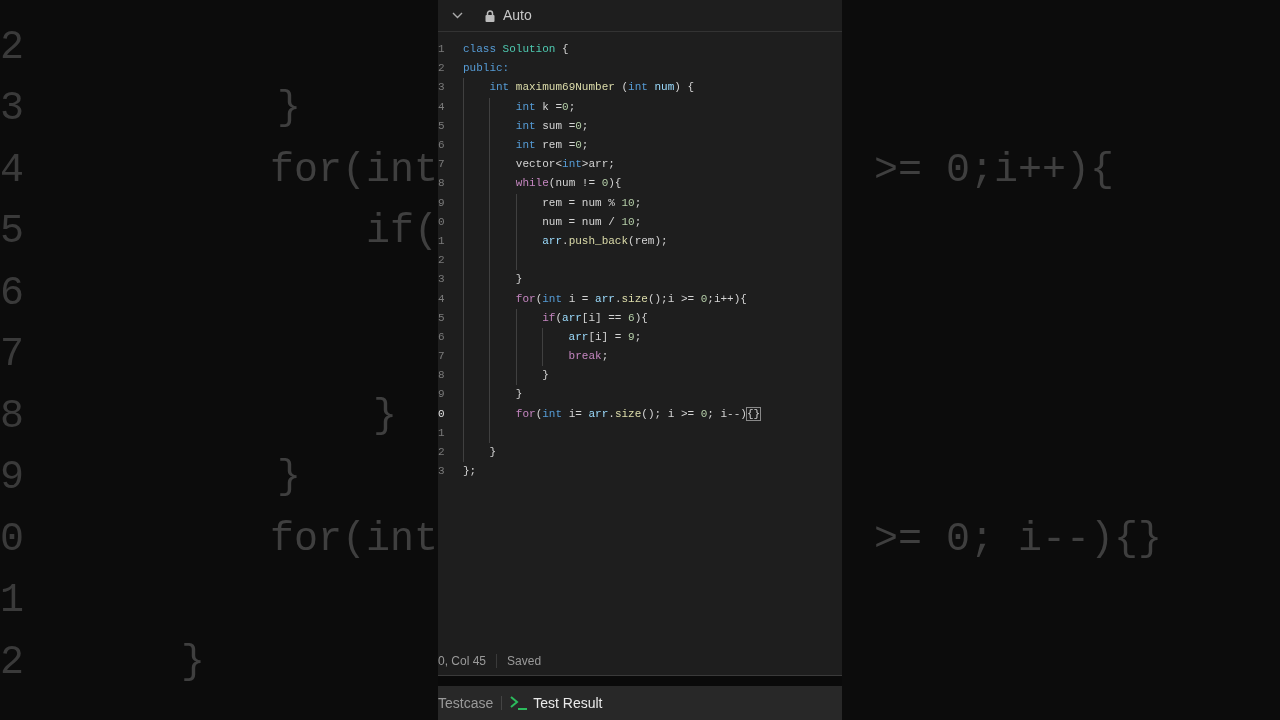 This screenshot has width=1280, height=720. Describe the element at coordinates (568, 703) in the screenshot. I see `panel-tab: Test Result` at that location.